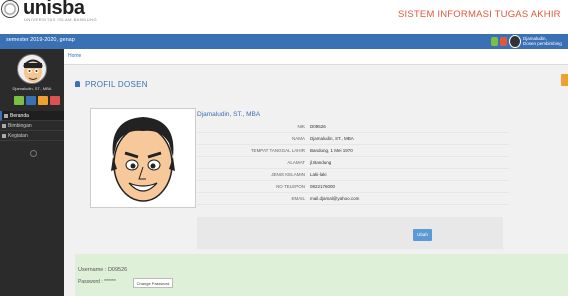 The image size is (568, 296). Describe the element at coordinates (515, 41) in the screenshot. I see `avatar` at that location.